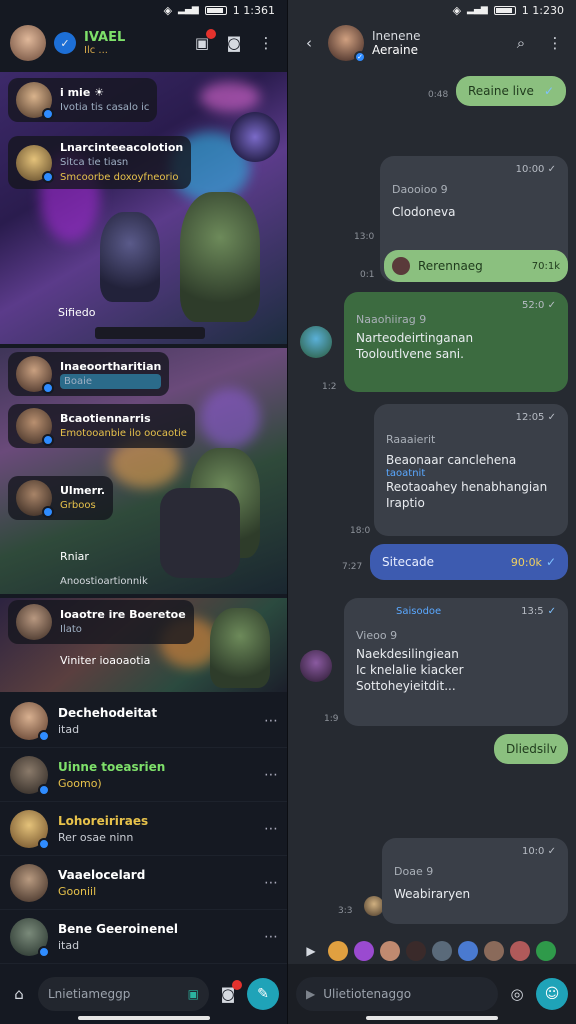  I want to click on message-text: Clodoneva, so click(424, 212).